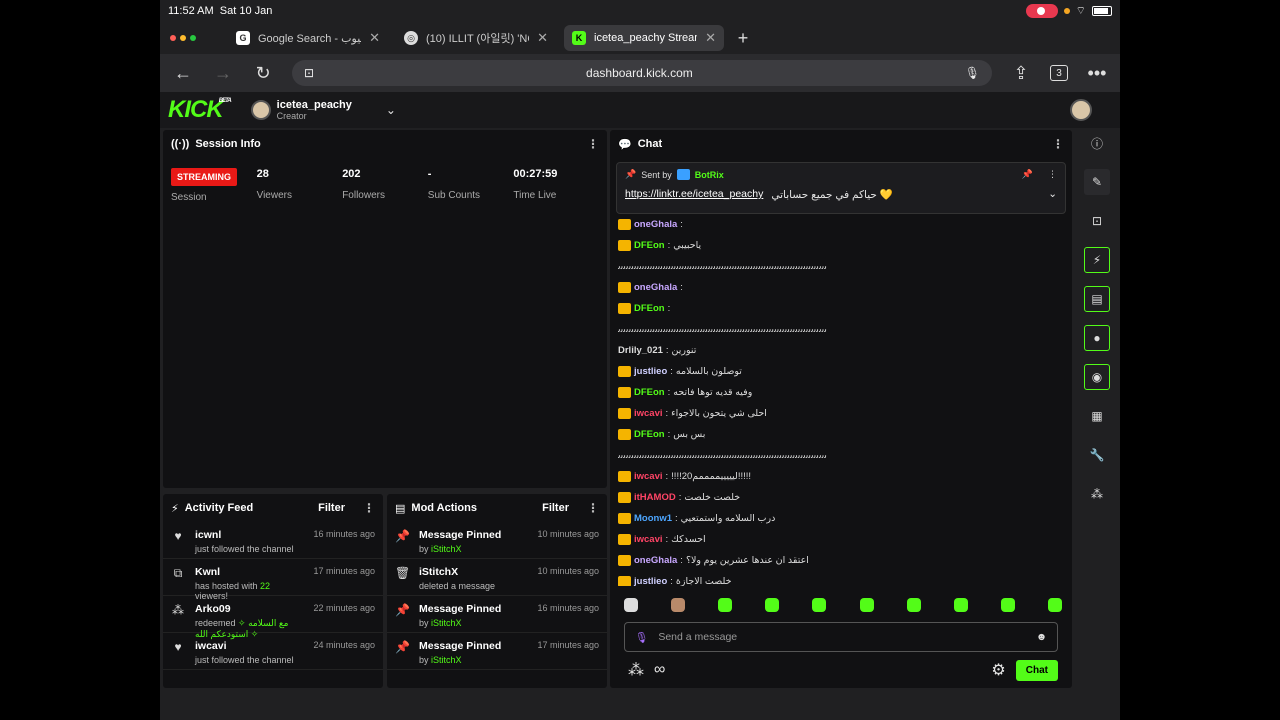 This screenshot has height=720, width=1280. Describe the element at coordinates (444, 508) in the screenshot. I see `mod-actions-title: Mod Actions` at that location.